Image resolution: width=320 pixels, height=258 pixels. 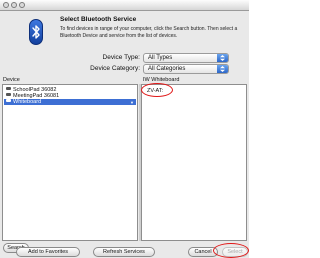 What do you see at coordinates (124, 5) in the screenshot?
I see `title-bar` at bounding box center [124, 5].